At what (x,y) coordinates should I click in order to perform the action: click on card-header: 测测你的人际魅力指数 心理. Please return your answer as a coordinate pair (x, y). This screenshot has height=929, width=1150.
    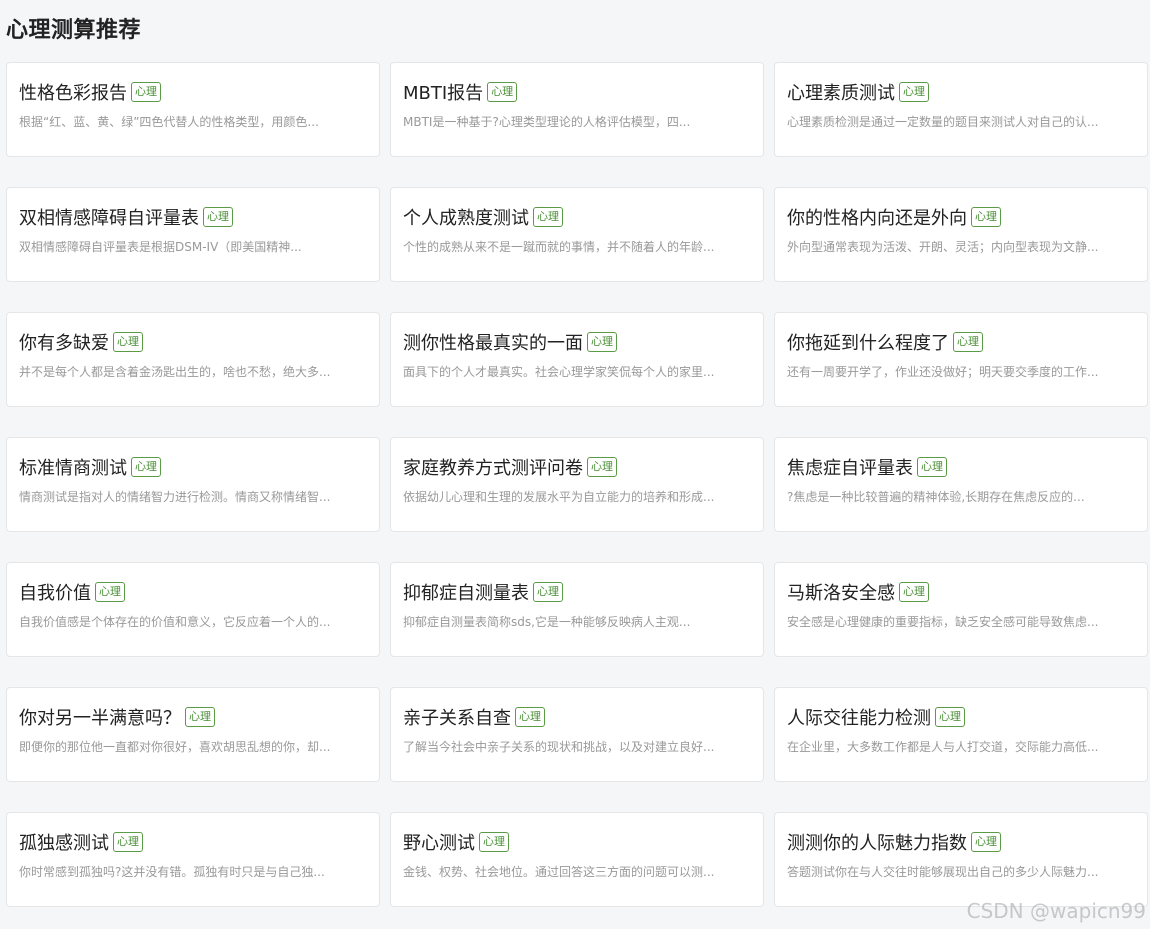
    Looking at the image, I should click on (961, 842).